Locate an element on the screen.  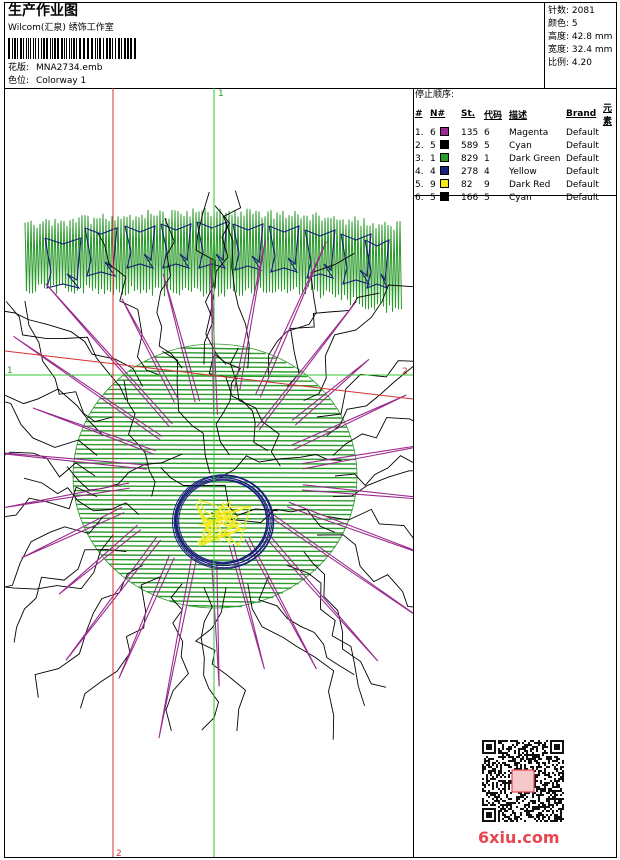
col-brand: Brand is located at coordinates (581, 114).